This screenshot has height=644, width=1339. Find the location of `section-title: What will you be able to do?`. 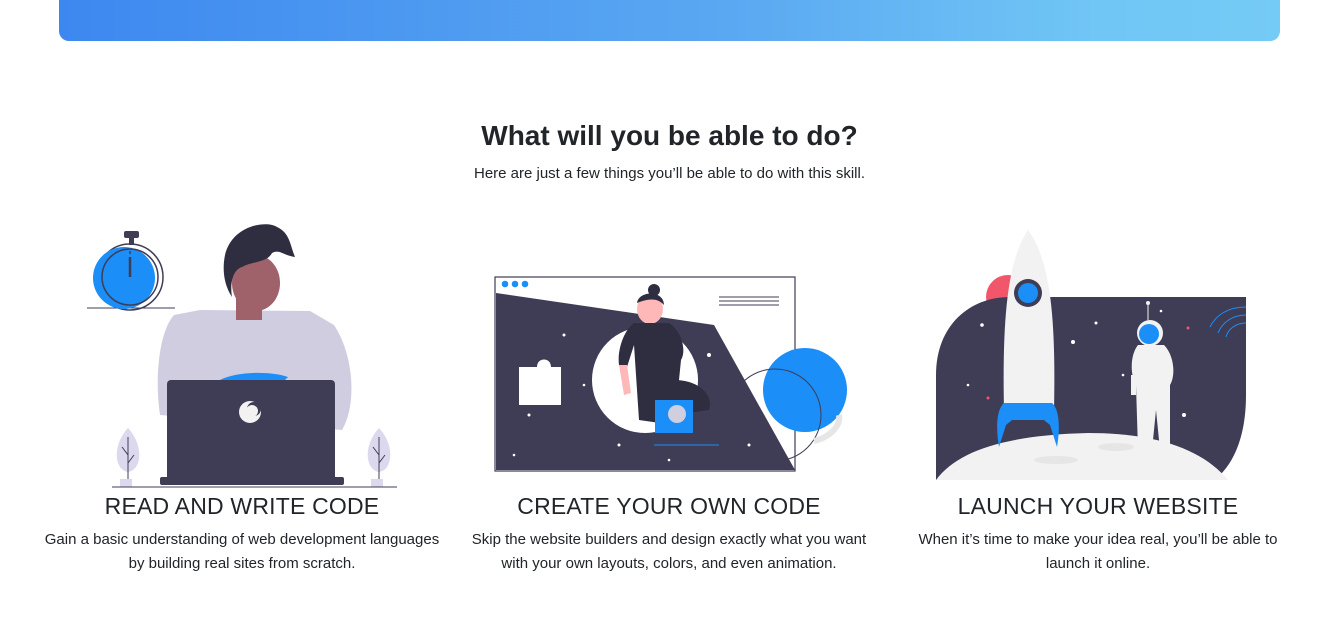

section-title: What will you be able to do? is located at coordinates (669, 135).